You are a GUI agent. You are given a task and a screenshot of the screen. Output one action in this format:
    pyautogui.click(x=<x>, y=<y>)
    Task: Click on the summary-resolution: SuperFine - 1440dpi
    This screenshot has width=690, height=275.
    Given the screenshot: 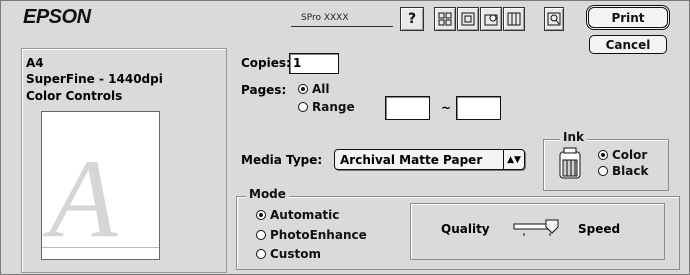 What is the action you would take?
    pyautogui.click(x=94, y=79)
    